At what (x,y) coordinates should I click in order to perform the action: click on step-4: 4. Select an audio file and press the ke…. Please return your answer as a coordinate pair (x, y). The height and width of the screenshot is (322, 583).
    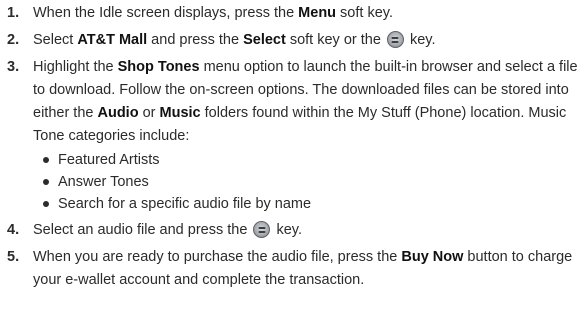
    Looking at the image, I should click on (293, 230).